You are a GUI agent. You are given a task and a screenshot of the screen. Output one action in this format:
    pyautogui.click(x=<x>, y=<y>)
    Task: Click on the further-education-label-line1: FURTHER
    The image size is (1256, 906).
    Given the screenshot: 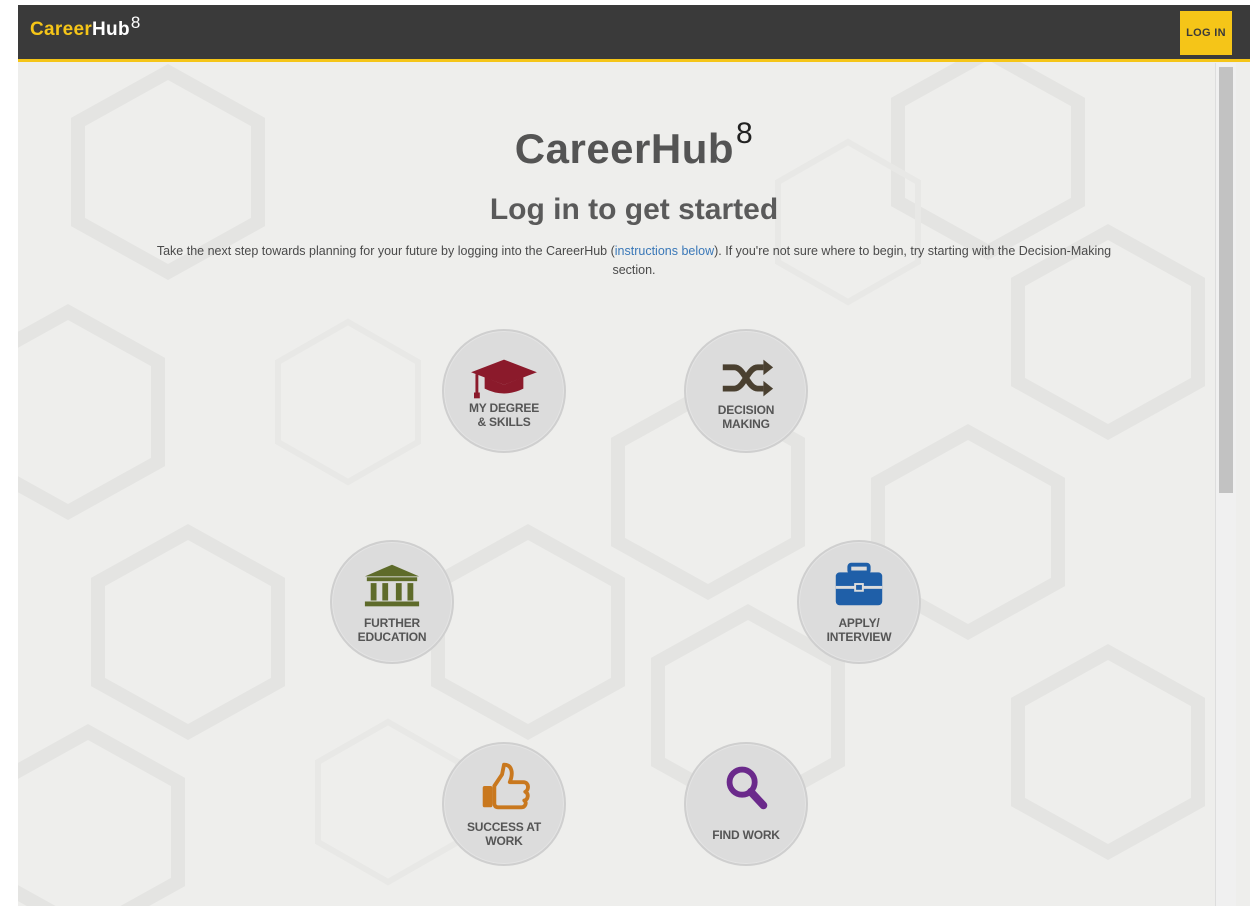 What is the action you would take?
    pyautogui.click(x=392, y=623)
    